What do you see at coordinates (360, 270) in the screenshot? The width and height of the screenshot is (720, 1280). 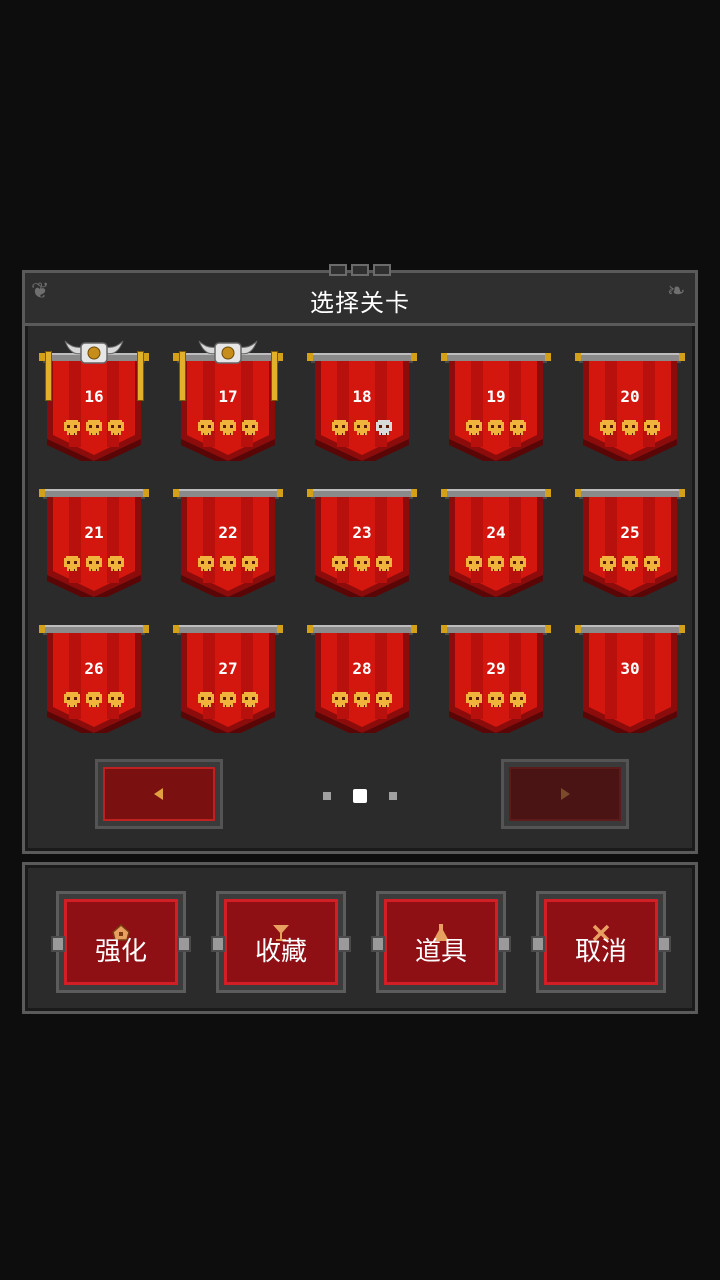 I see `ornament` at bounding box center [360, 270].